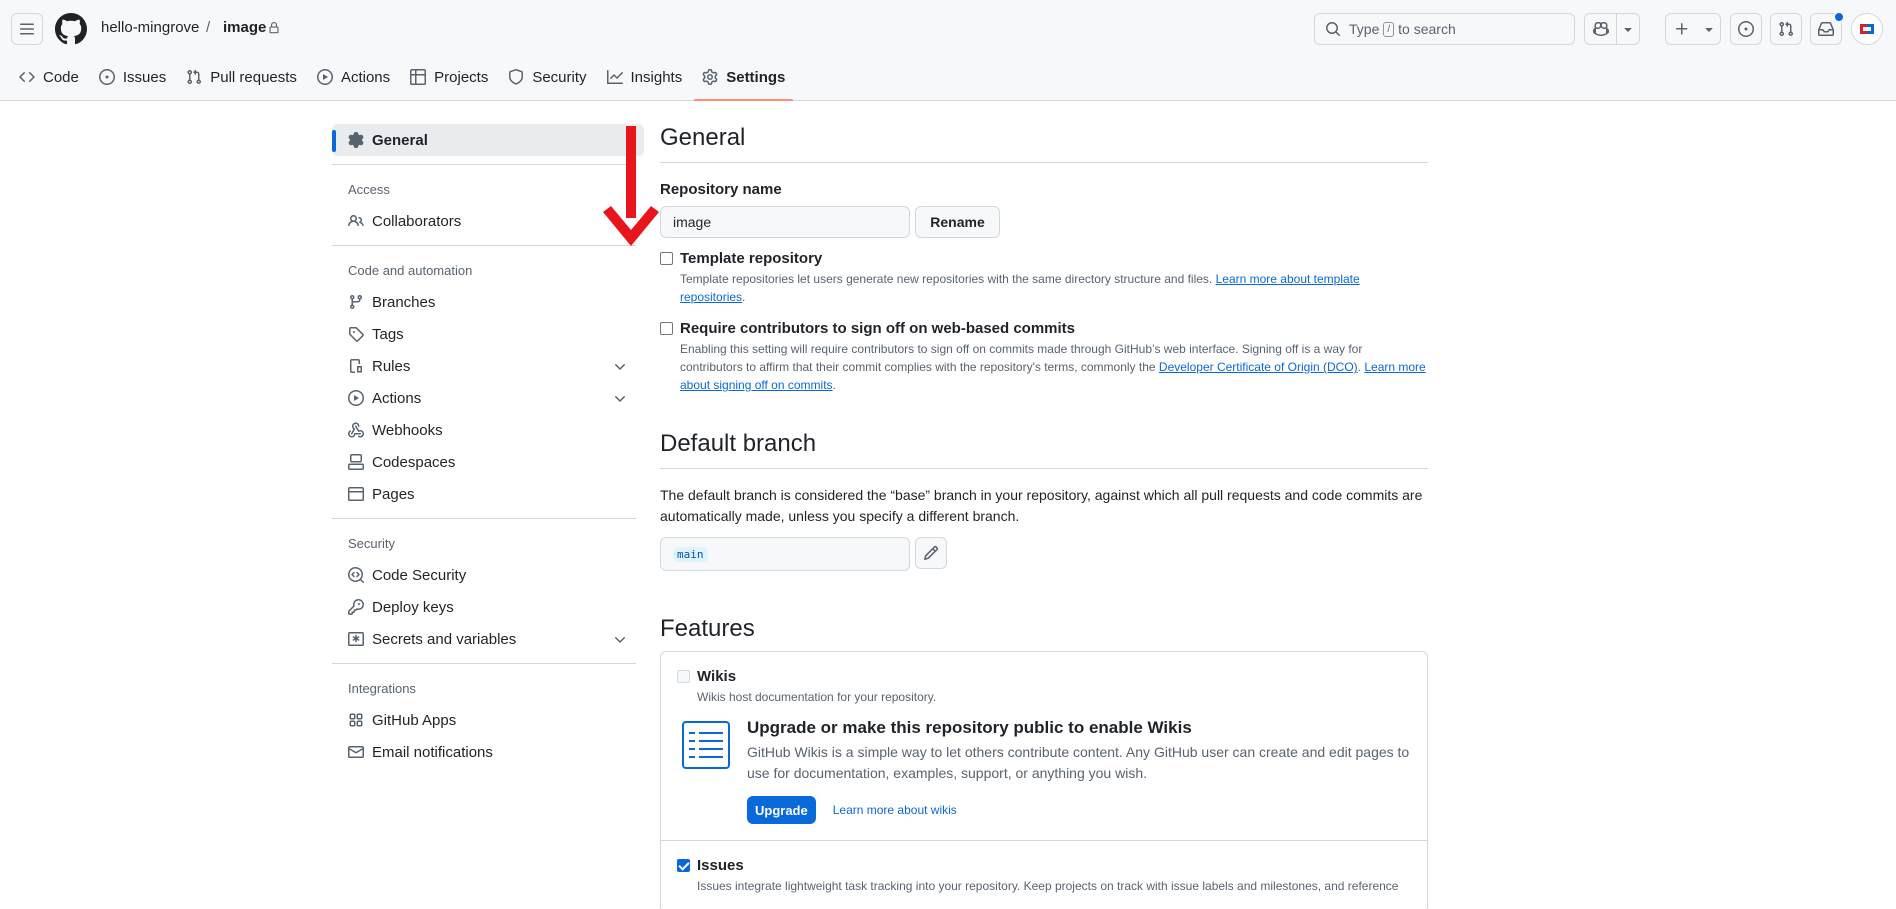 The height and width of the screenshot is (909, 1896). What do you see at coordinates (620, 640) in the screenshot?
I see `chevron-down-icon` at bounding box center [620, 640].